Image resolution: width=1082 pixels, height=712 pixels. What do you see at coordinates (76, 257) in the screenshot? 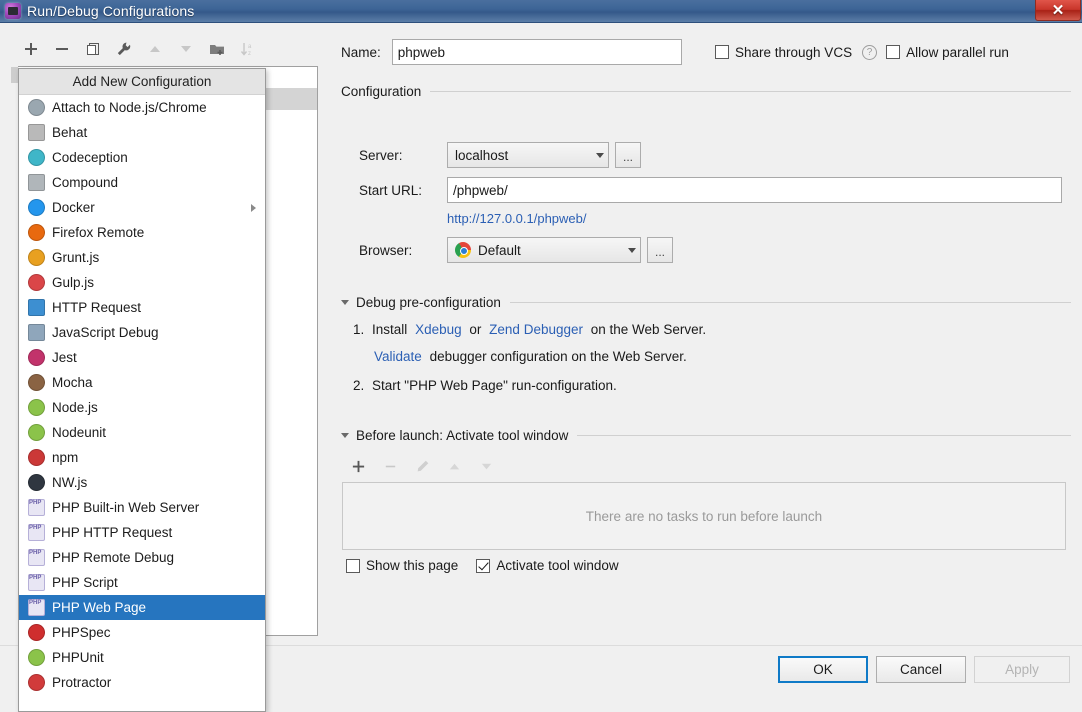
I see `popup-item-label: Grunt.js` at bounding box center [76, 257].